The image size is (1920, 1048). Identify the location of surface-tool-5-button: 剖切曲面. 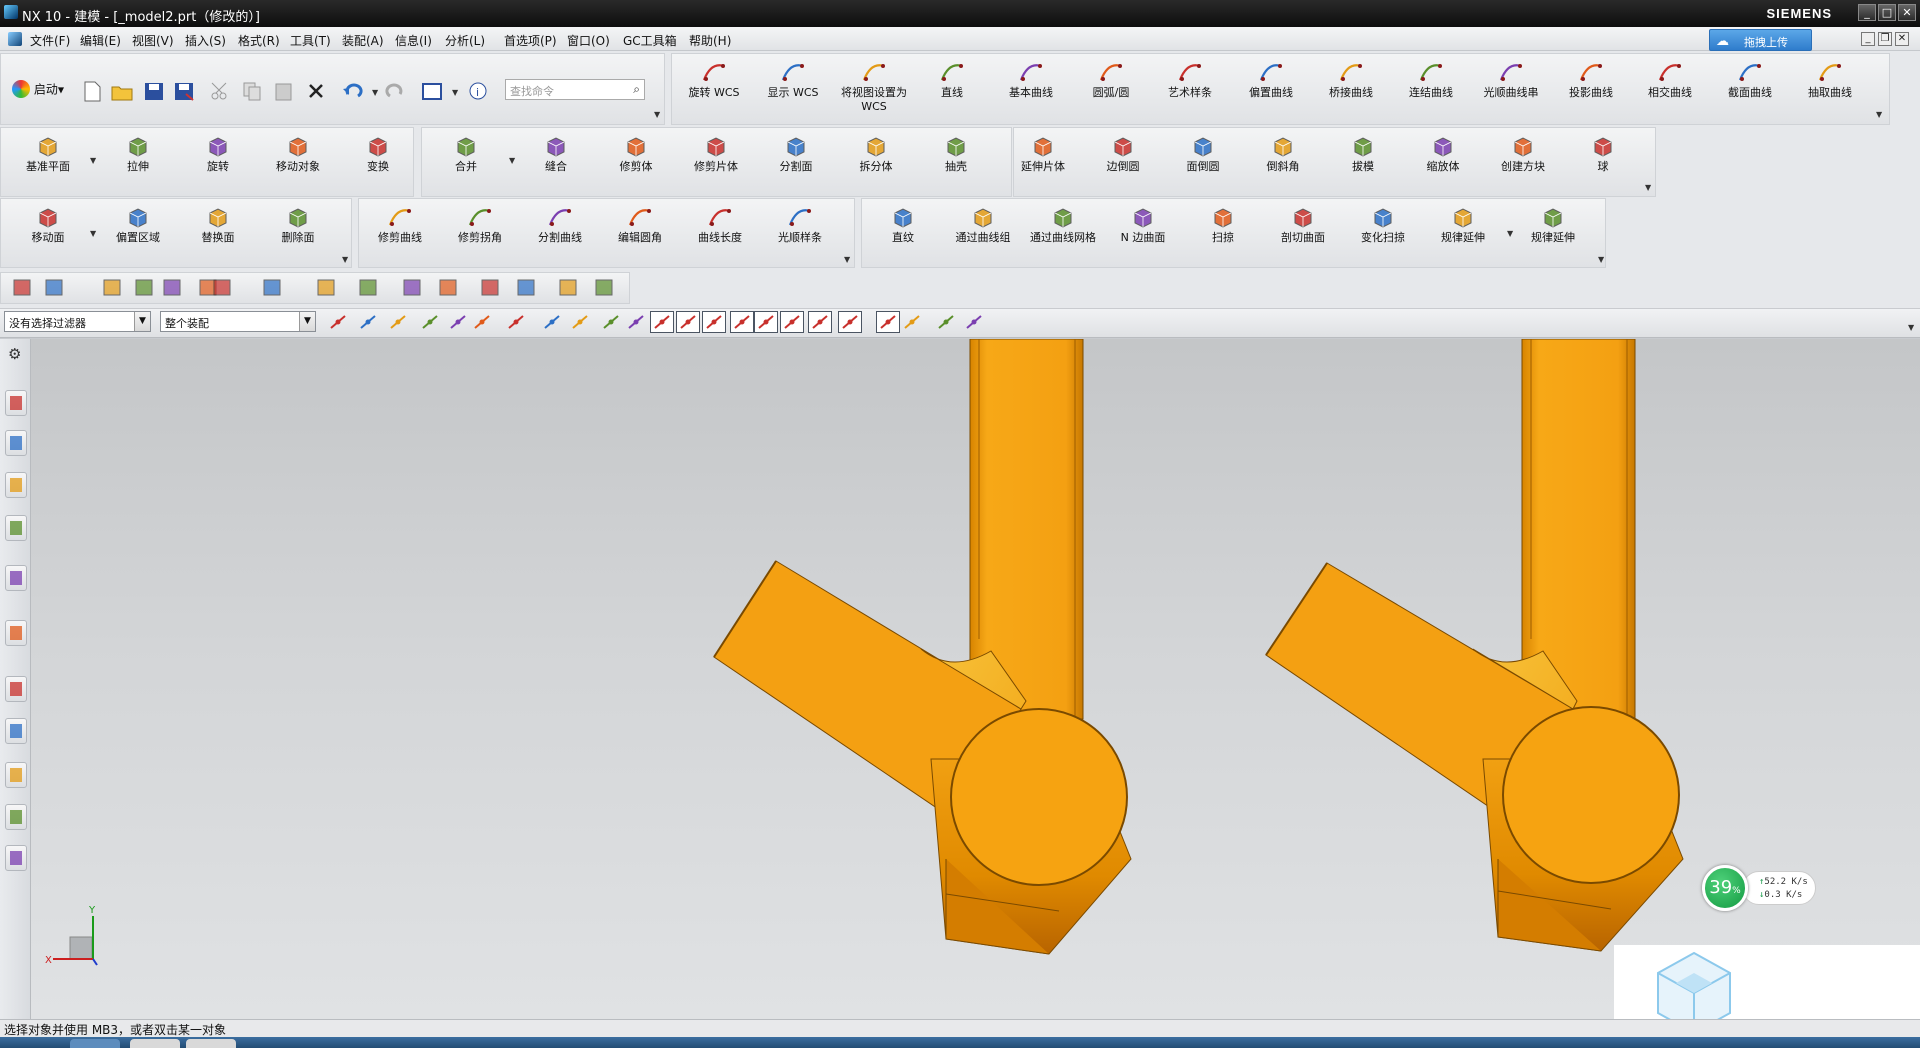
(1303, 230).